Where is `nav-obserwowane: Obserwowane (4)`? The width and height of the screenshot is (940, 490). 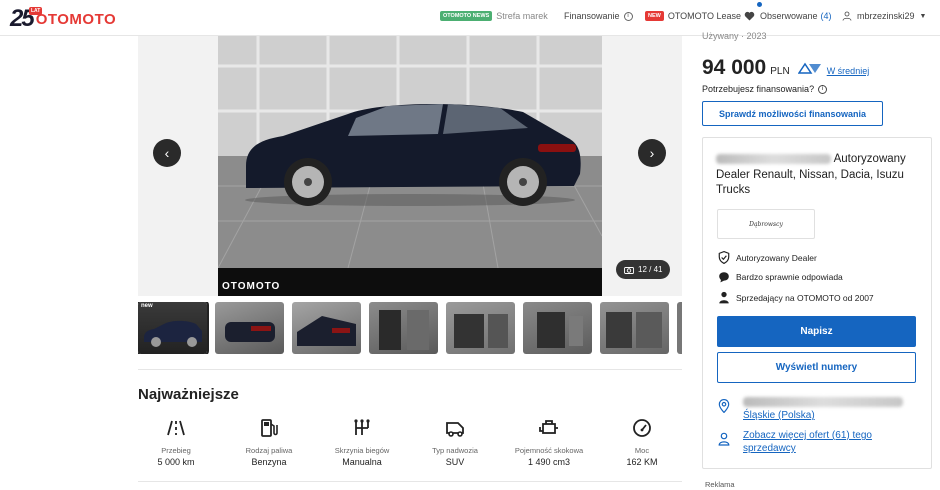 nav-obserwowane: Obserwowane (4) is located at coordinates (788, 16).